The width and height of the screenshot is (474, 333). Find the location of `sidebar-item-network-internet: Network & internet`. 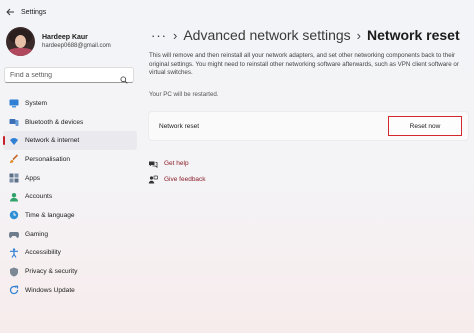

sidebar-item-network-internet: Network & internet is located at coordinates (70, 141).